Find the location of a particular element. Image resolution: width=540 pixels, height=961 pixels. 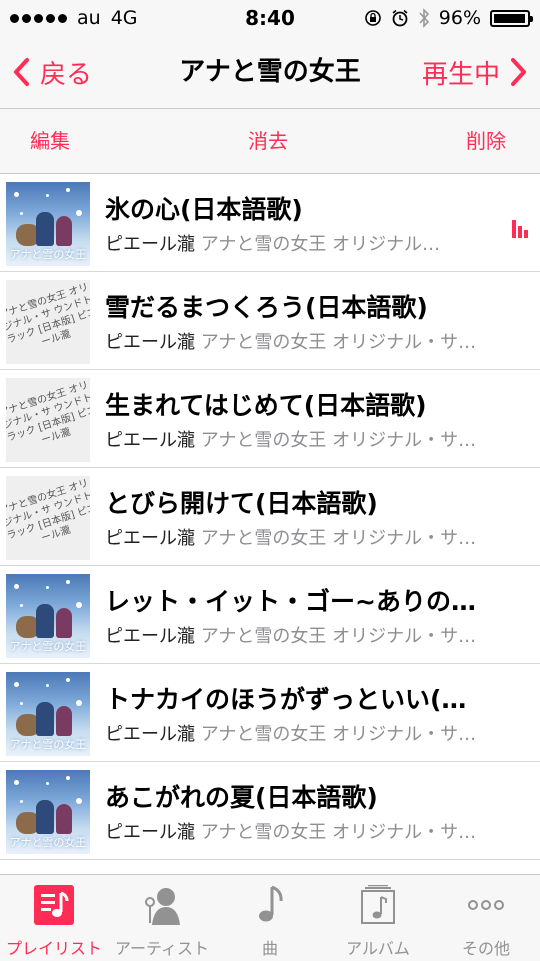

song-title: とびら開けて(日本語歌) is located at coordinates (241, 503).